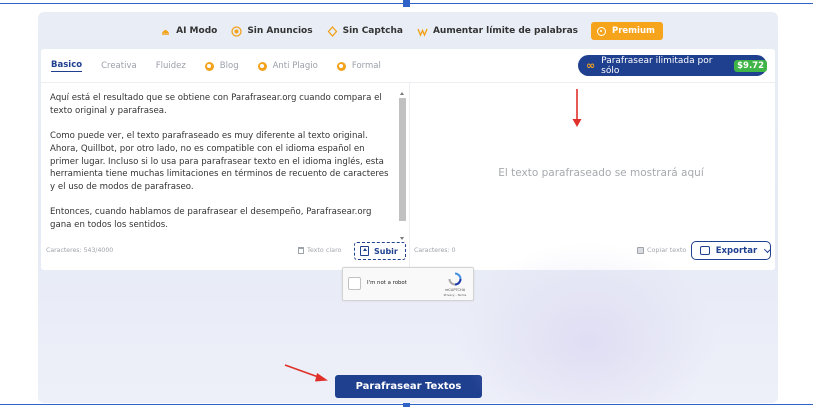 This screenshot has height=407, width=813. I want to click on tab-label: Anti Plagio, so click(295, 66).